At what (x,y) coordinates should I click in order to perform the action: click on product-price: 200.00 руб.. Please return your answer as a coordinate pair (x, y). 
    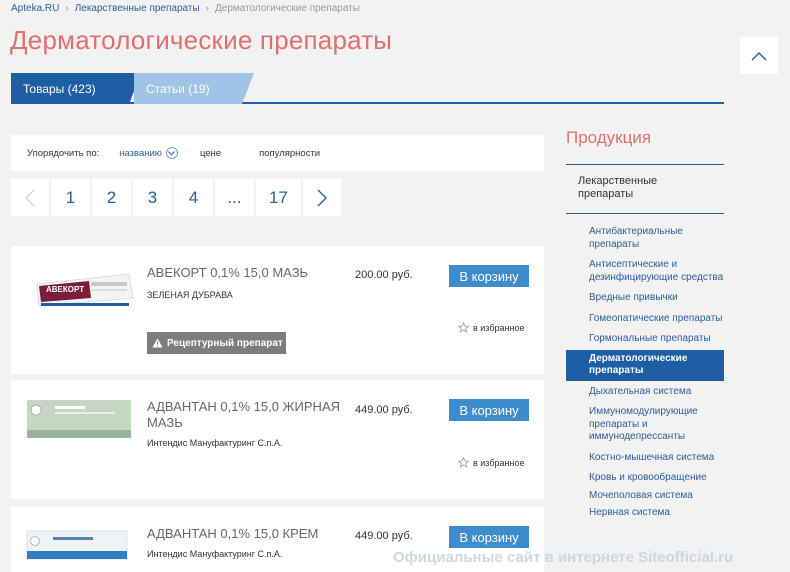
    Looking at the image, I should click on (384, 275).